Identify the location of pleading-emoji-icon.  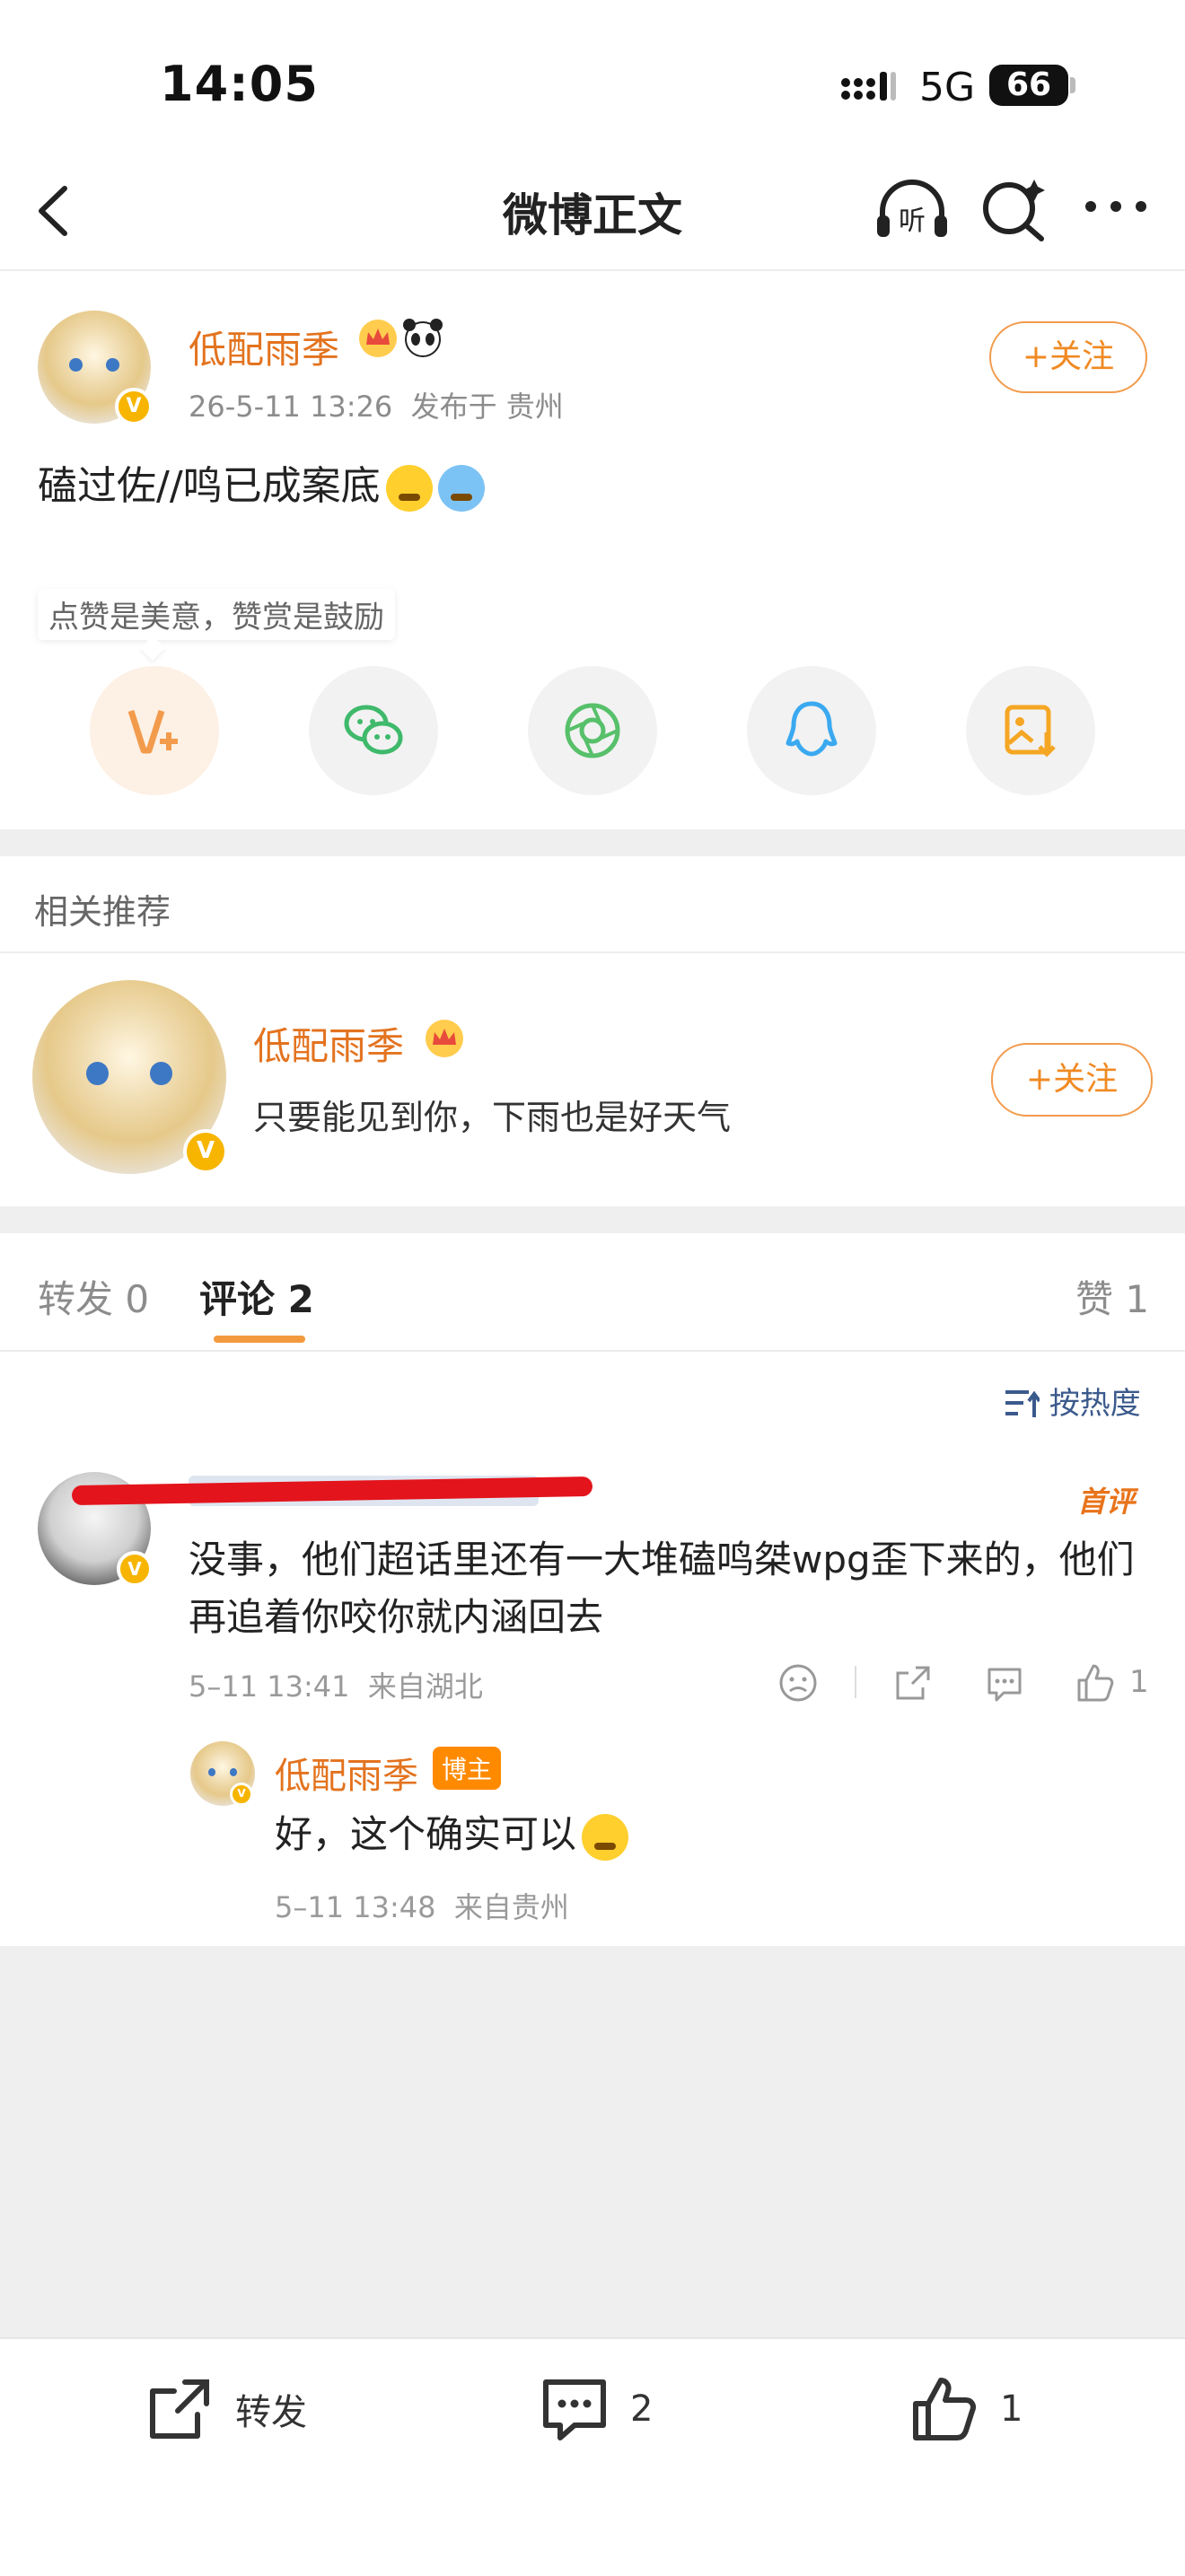
(605, 1837).